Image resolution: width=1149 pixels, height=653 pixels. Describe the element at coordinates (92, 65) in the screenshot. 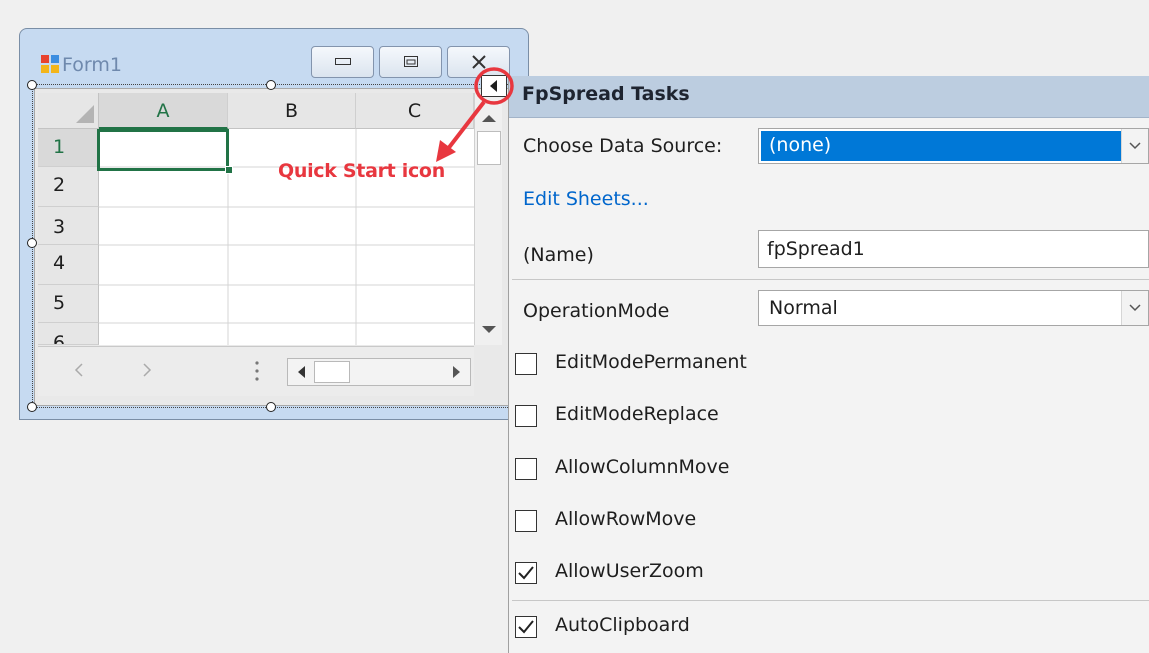

I see `form-title: Form1` at that location.